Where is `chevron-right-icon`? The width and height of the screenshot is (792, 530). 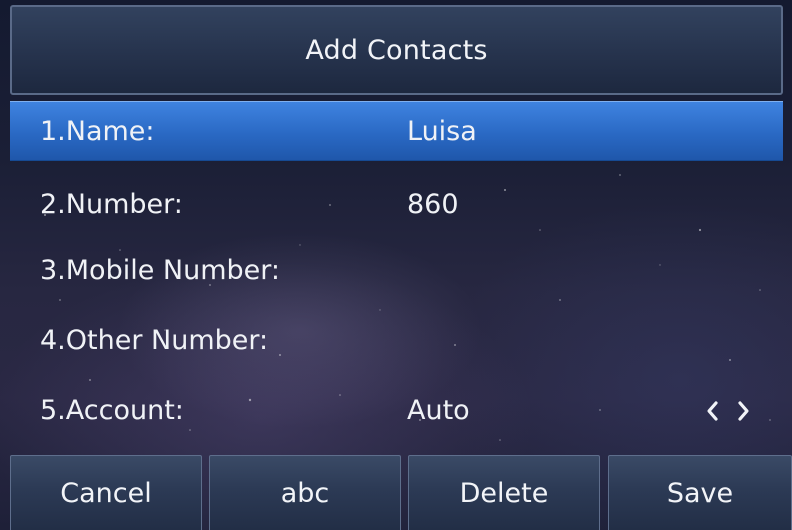
chevron-right-icon is located at coordinates (744, 411).